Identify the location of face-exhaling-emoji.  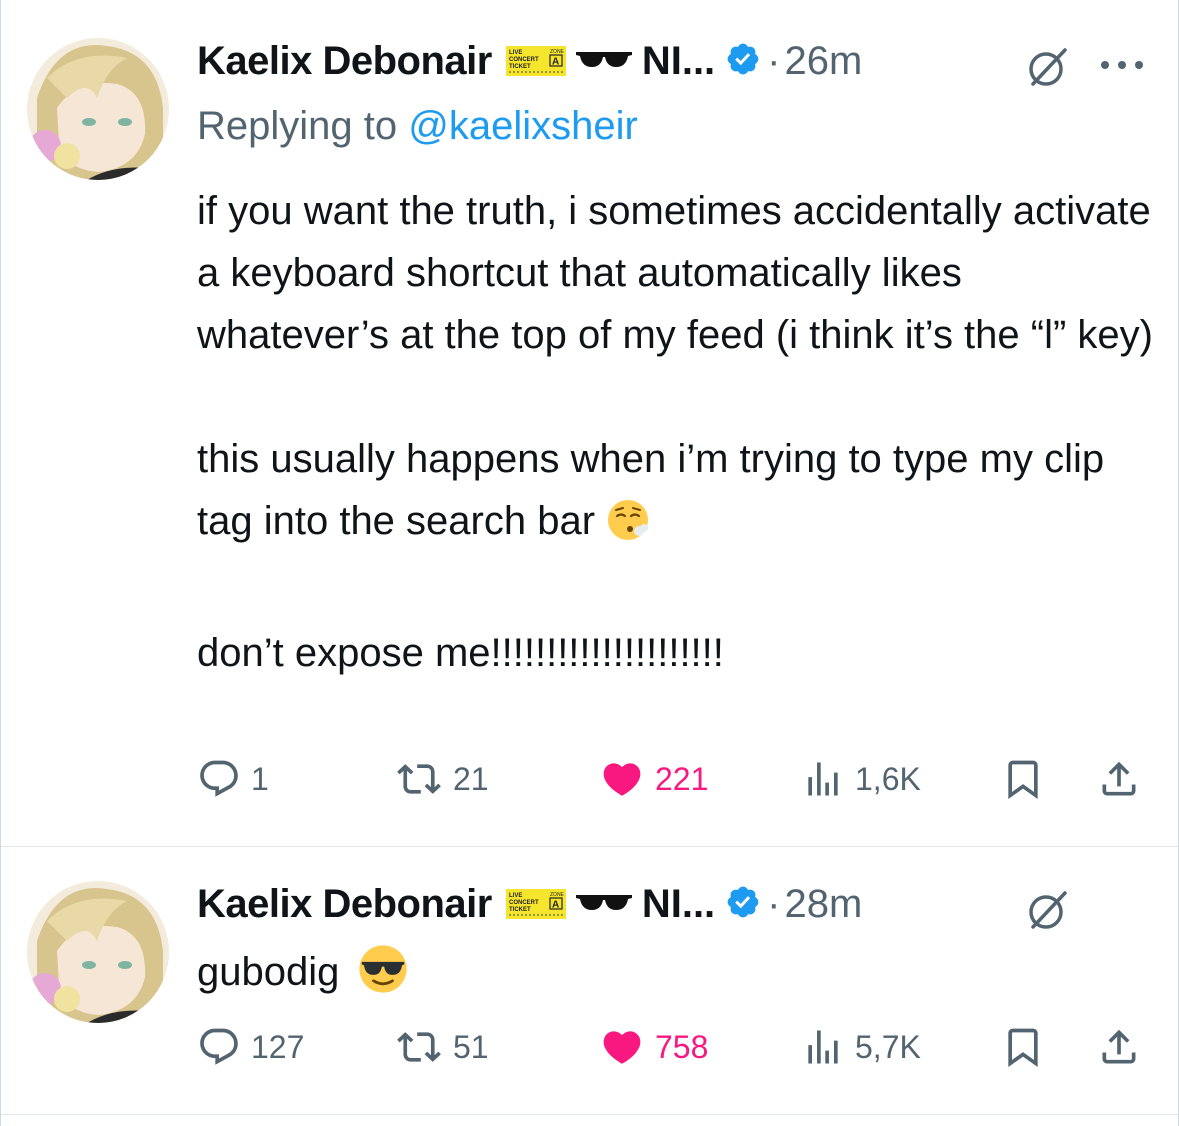
(628, 529).